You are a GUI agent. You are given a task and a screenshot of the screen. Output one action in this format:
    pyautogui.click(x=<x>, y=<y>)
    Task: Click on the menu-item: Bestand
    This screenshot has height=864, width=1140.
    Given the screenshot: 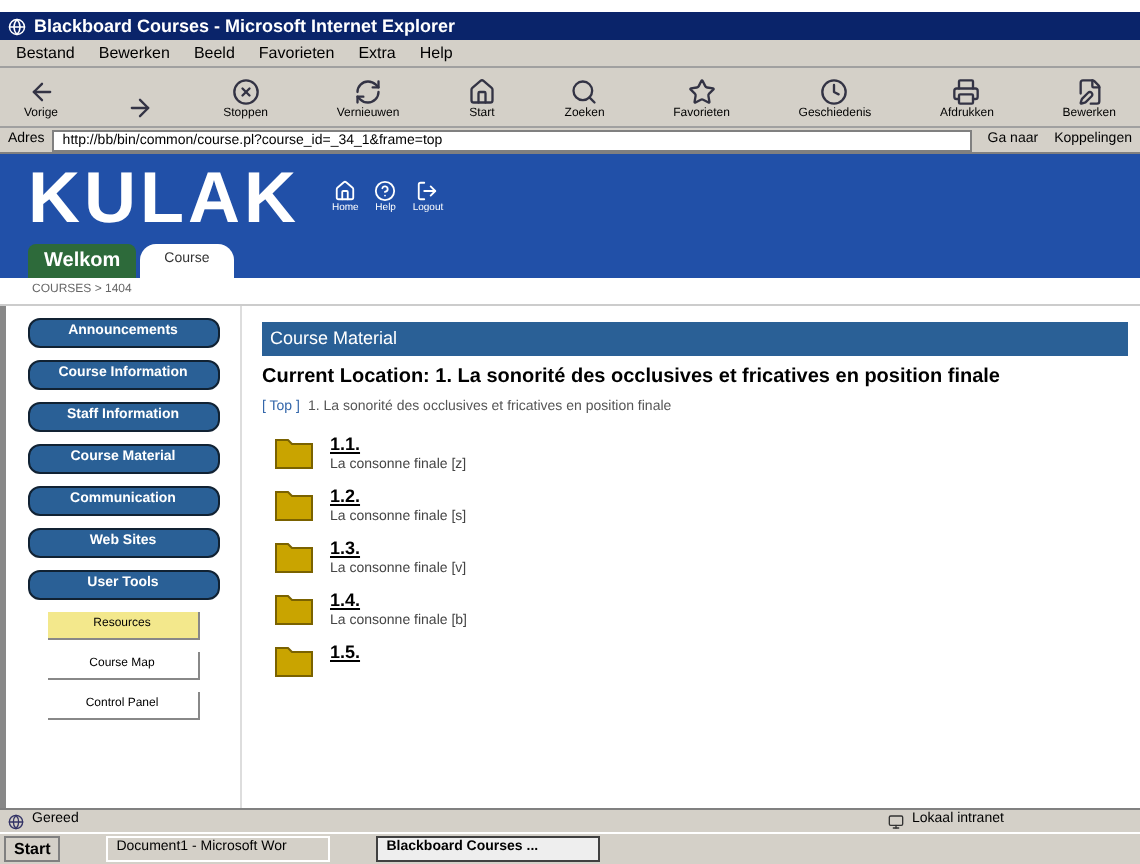 What is the action you would take?
    pyautogui.click(x=45, y=53)
    